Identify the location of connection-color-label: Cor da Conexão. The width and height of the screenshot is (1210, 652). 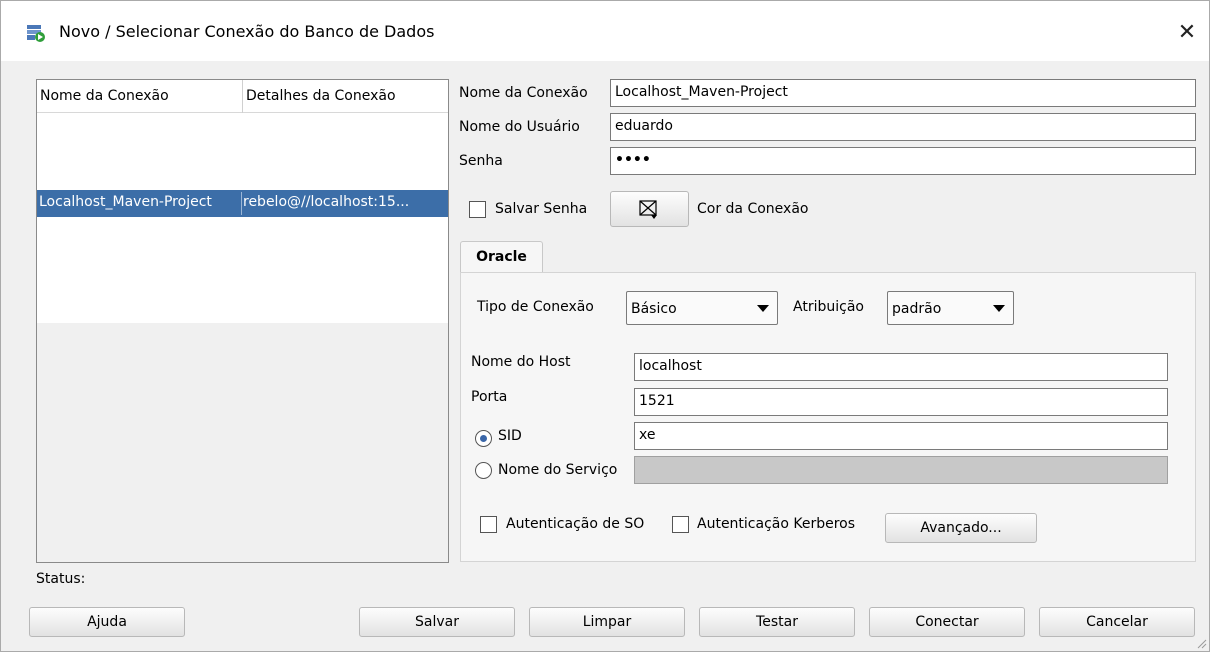
(753, 209).